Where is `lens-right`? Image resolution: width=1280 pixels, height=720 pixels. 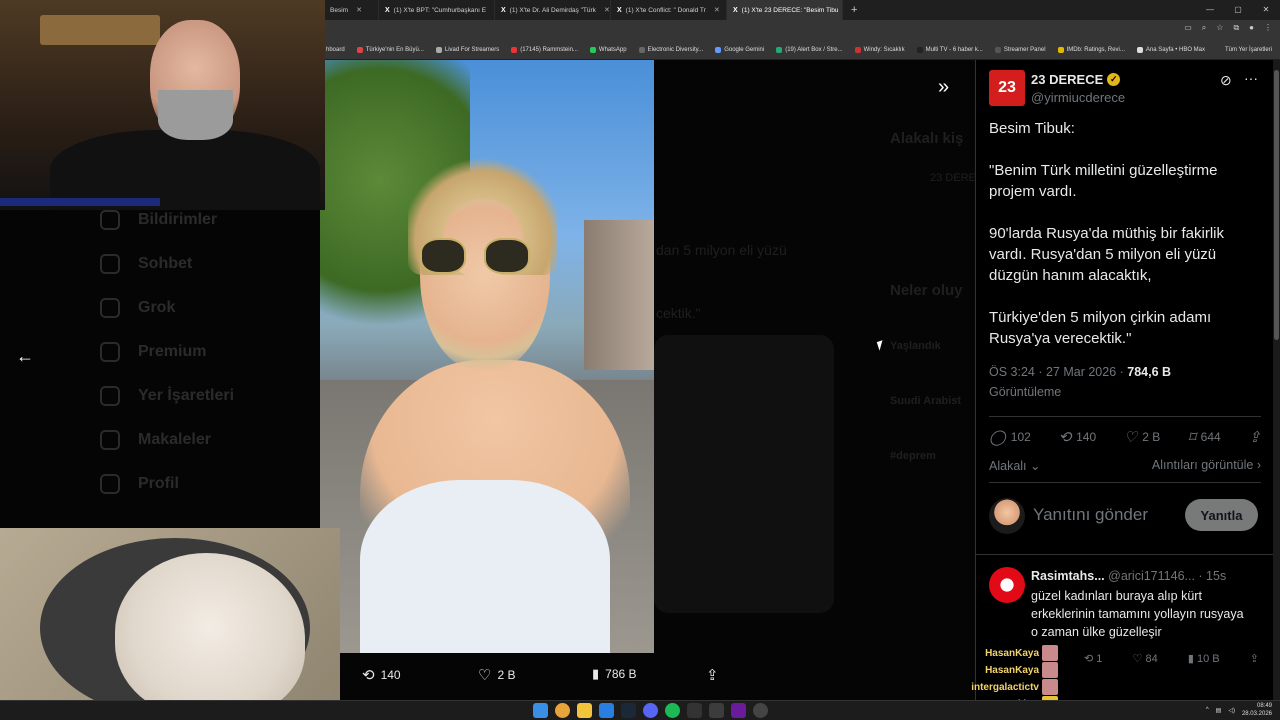 lens-right is located at coordinates (507, 256).